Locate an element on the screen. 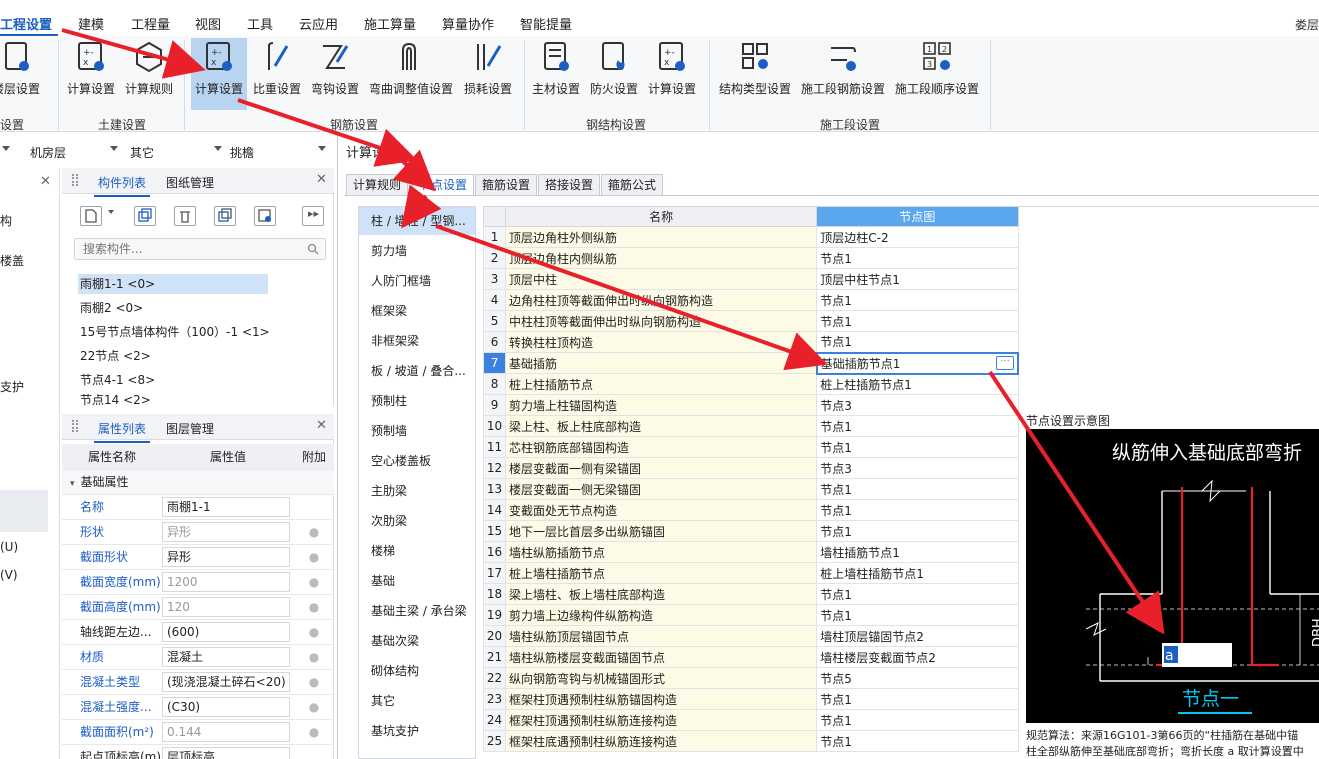  category-item: 剪力墙 is located at coordinates (417, 251).